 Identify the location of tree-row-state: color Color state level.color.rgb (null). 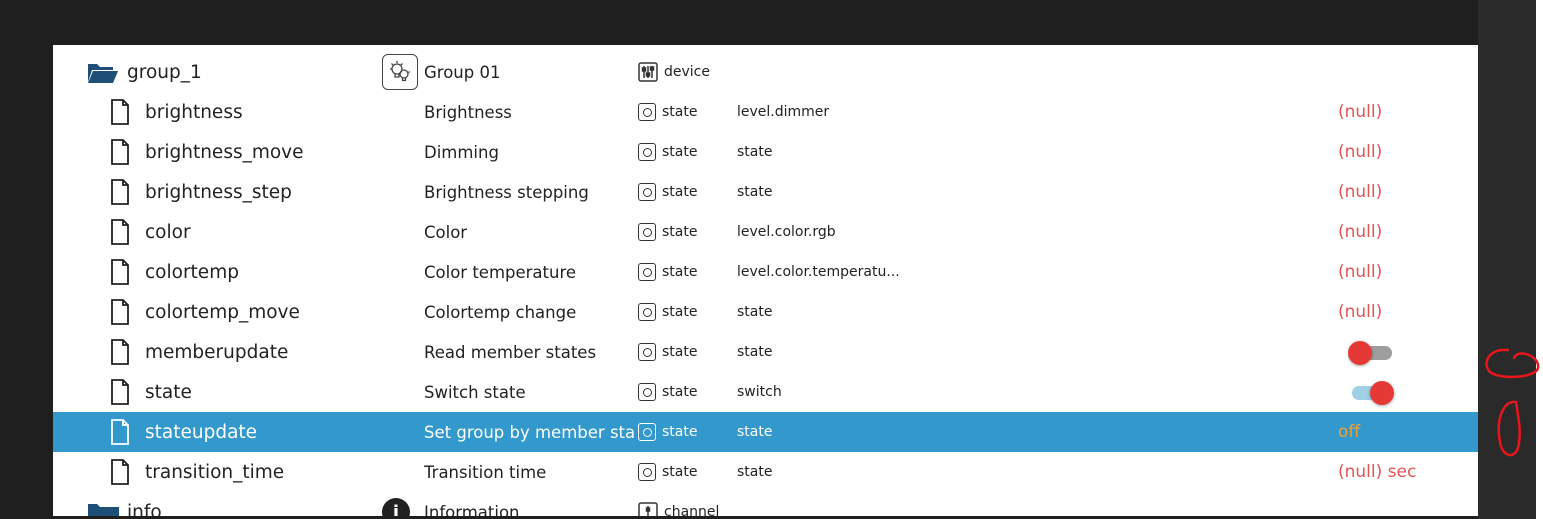
(765, 232).